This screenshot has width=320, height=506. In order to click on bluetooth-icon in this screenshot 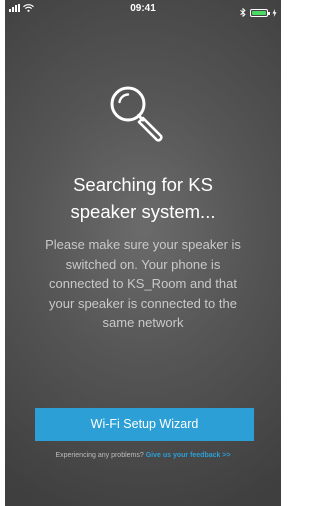, I will do `click(243, 13)`.